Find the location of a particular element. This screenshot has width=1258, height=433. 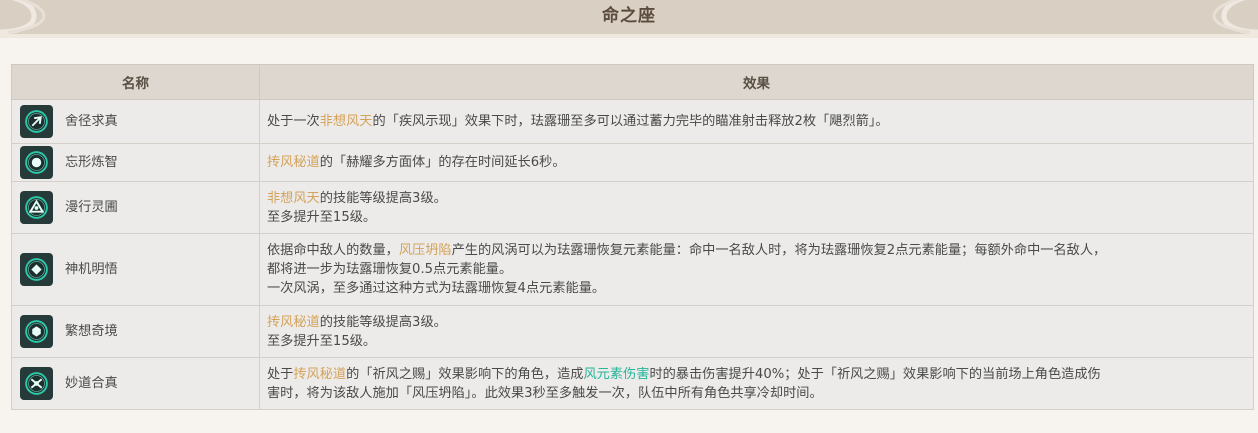

table-row: 漫行灵圃 非想风天的技能等级提高3级。 至多提升至15级。 is located at coordinates (632, 207).